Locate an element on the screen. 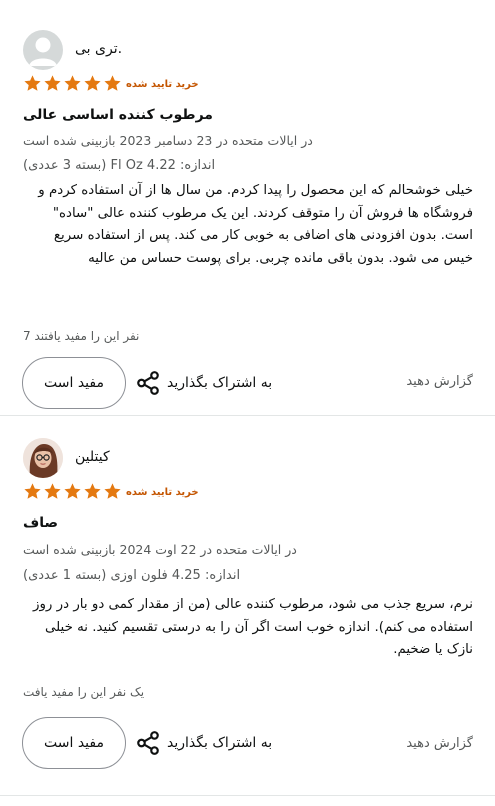 Image resolution: width=495 pixels, height=806 pixels. review-title: صاف is located at coordinates (41, 523).